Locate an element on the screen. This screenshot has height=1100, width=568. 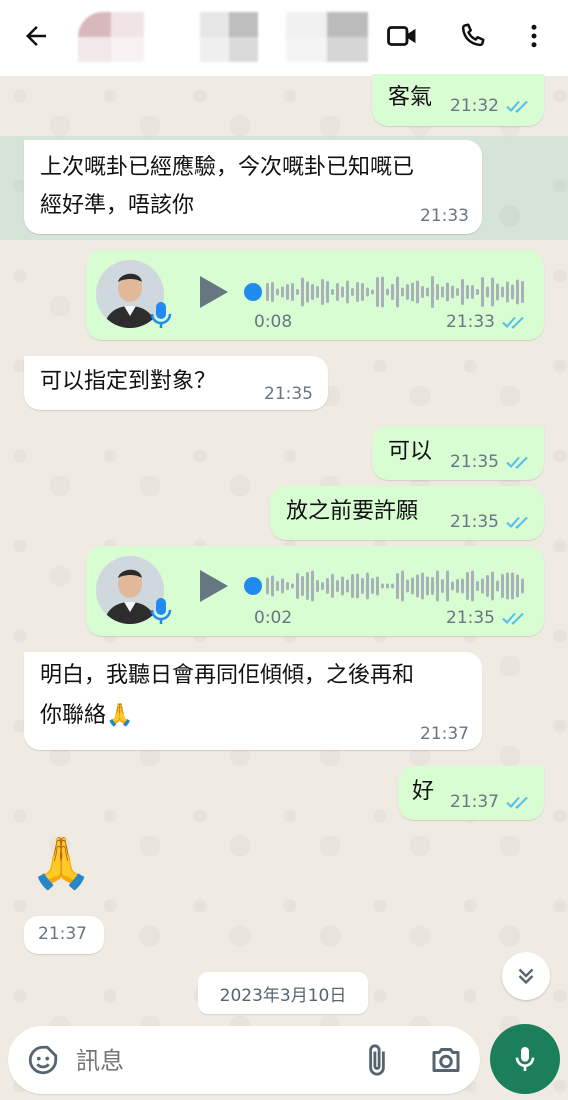
phone-icon is located at coordinates (473, 35).